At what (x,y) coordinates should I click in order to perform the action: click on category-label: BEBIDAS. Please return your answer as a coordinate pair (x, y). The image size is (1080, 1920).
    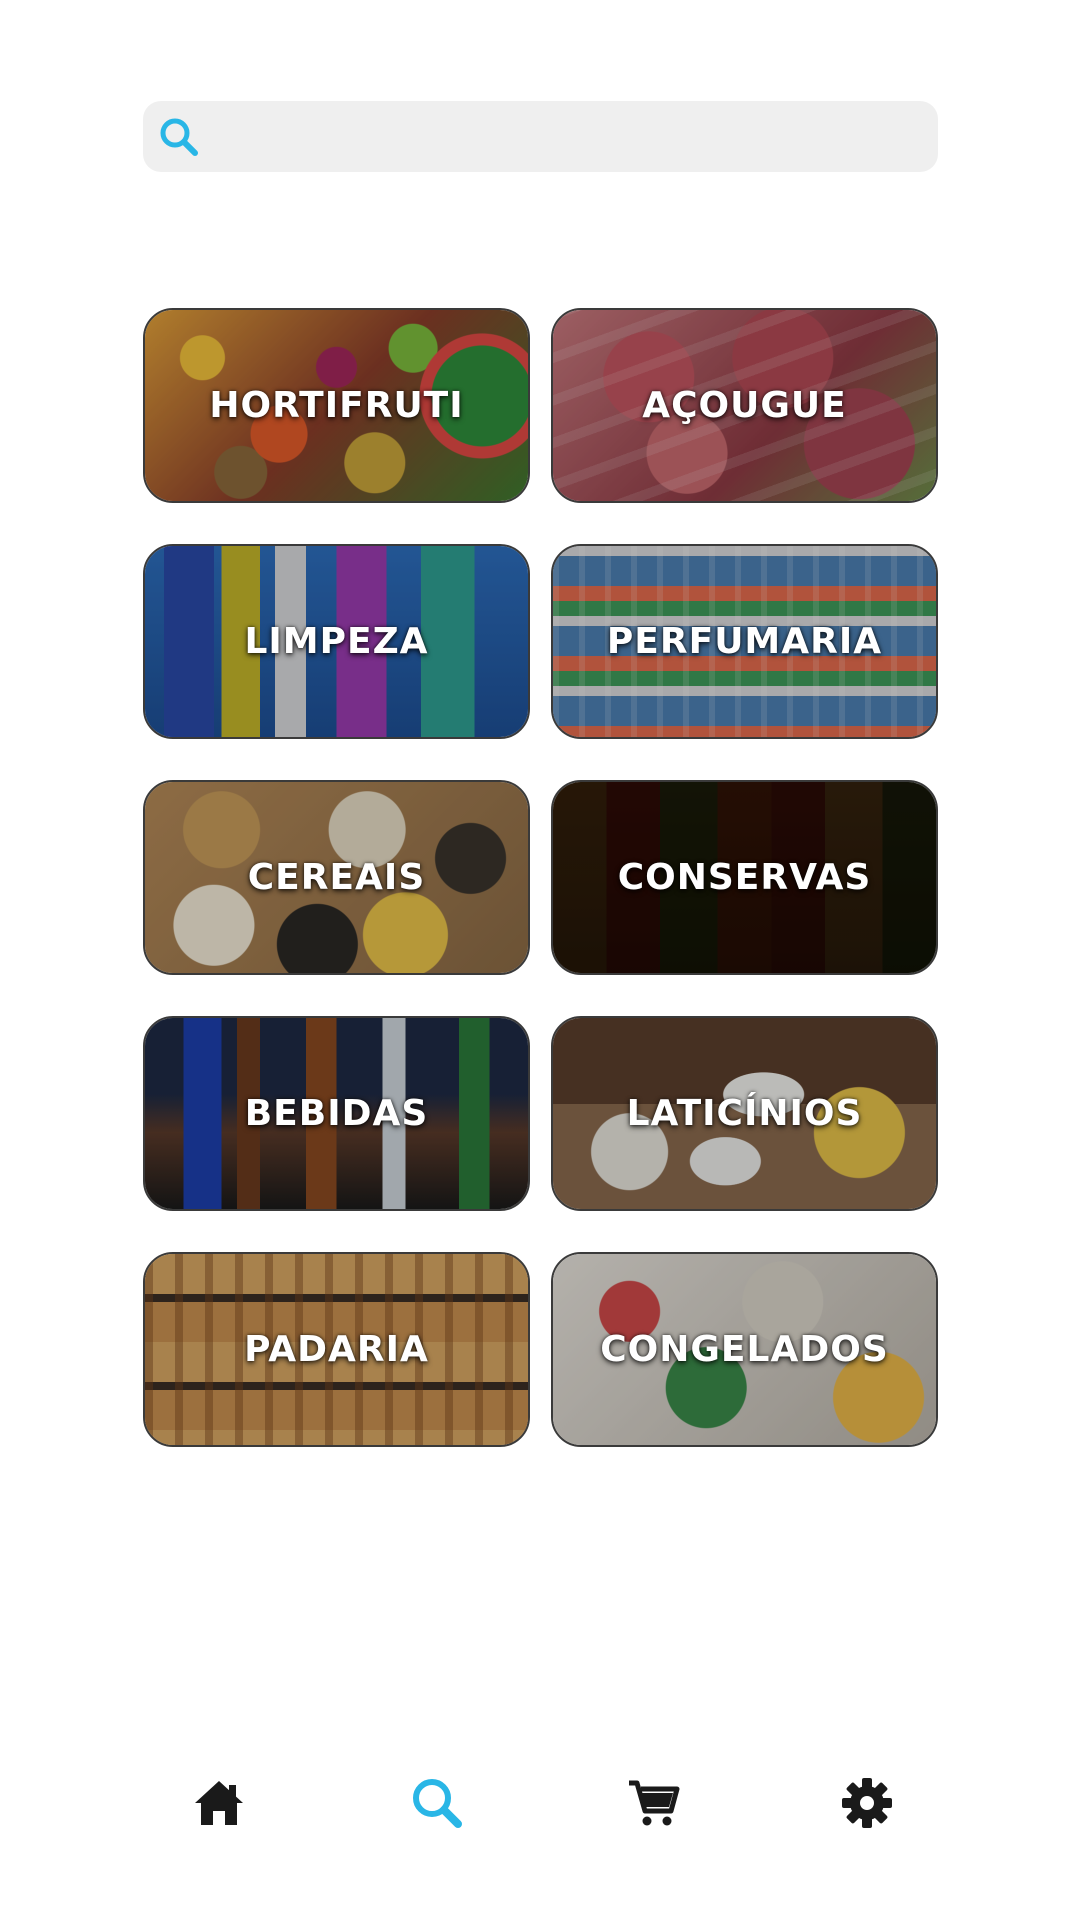
    Looking at the image, I should click on (336, 1113).